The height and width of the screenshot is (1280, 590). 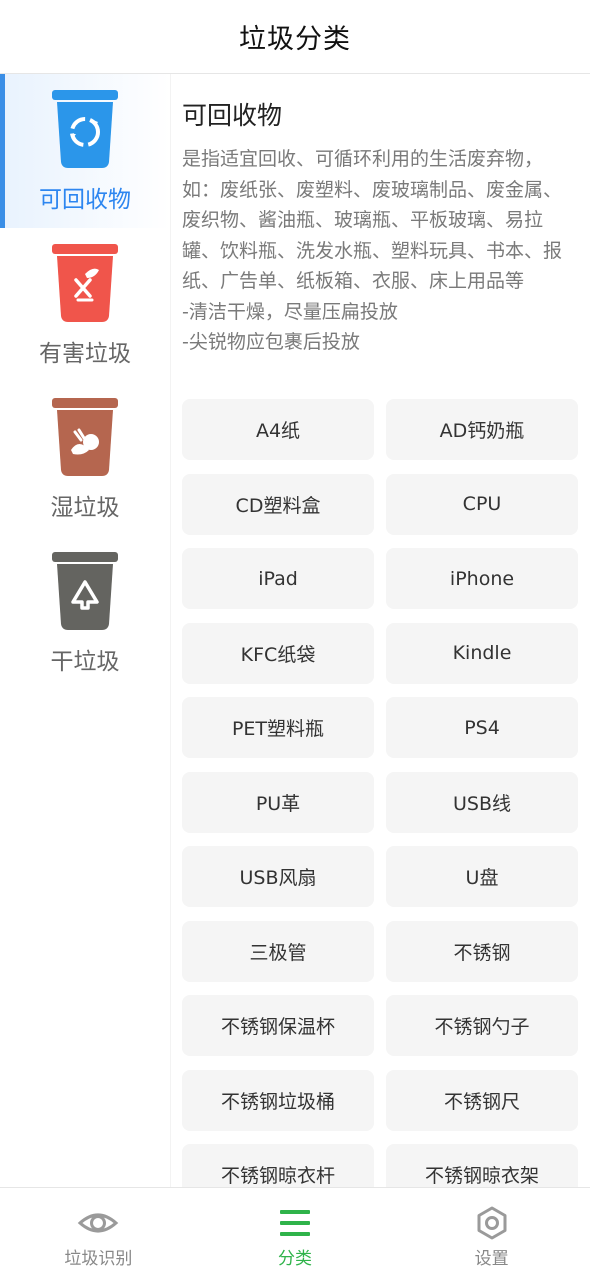 What do you see at coordinates (85, 200) in the screenshot?
I see `sidebar-item-label: 可回收物` at bounding box center [85, 200].